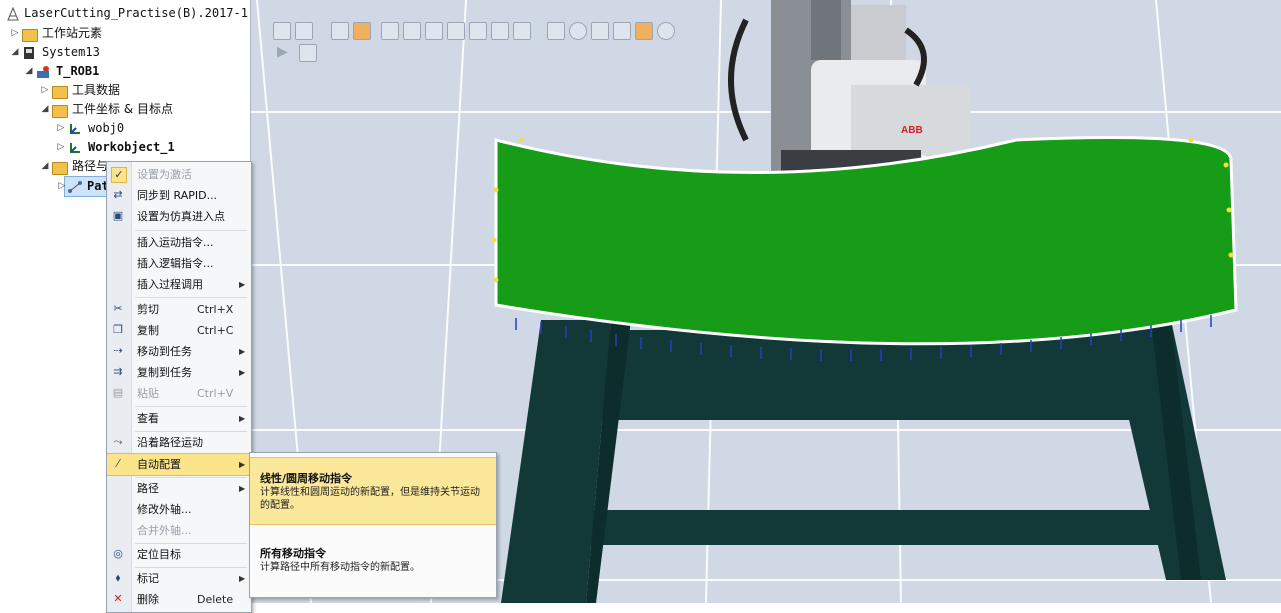 The width and height of the screenshot is (1281, 613). Describe the element at coordinates (179, 174) in the screenshot. I see `menu-item-set-active: ✓ 设置为激活` at that location.